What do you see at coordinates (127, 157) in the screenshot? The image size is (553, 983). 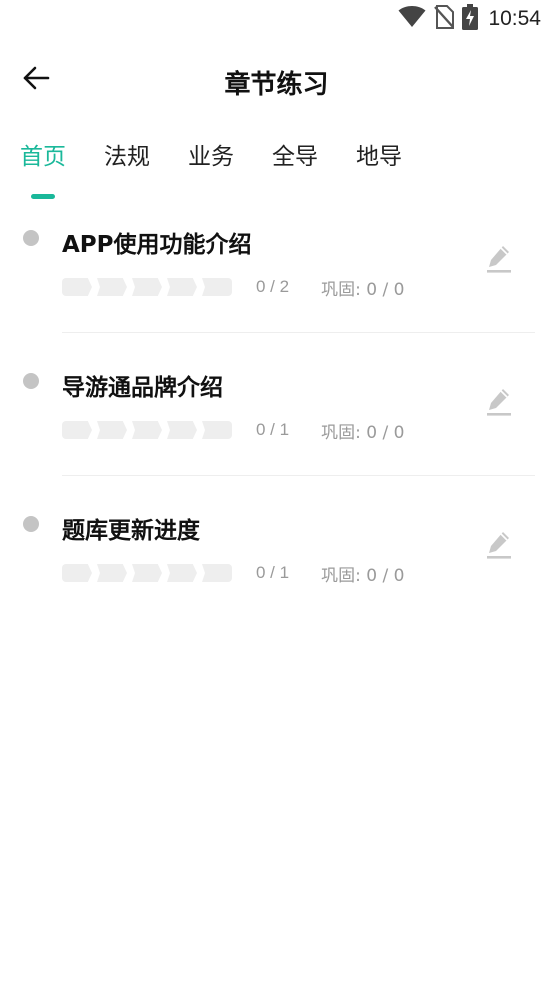 I see `tab-label: 法规` at bounding box center [127, 157].